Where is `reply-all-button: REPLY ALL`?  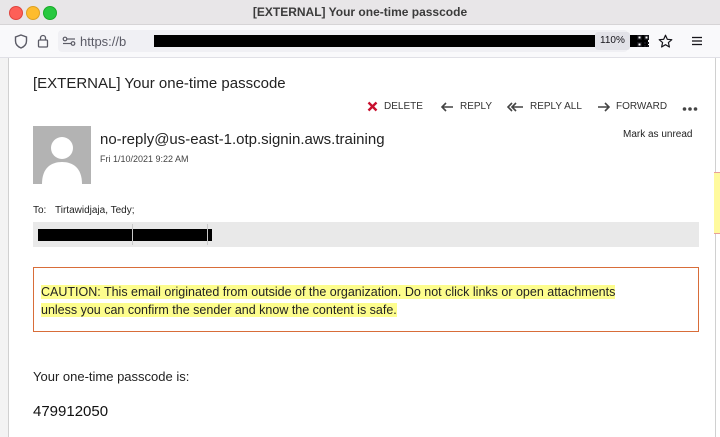 reply-all-button: REPLY ALL is located at coordinates (544, 106).